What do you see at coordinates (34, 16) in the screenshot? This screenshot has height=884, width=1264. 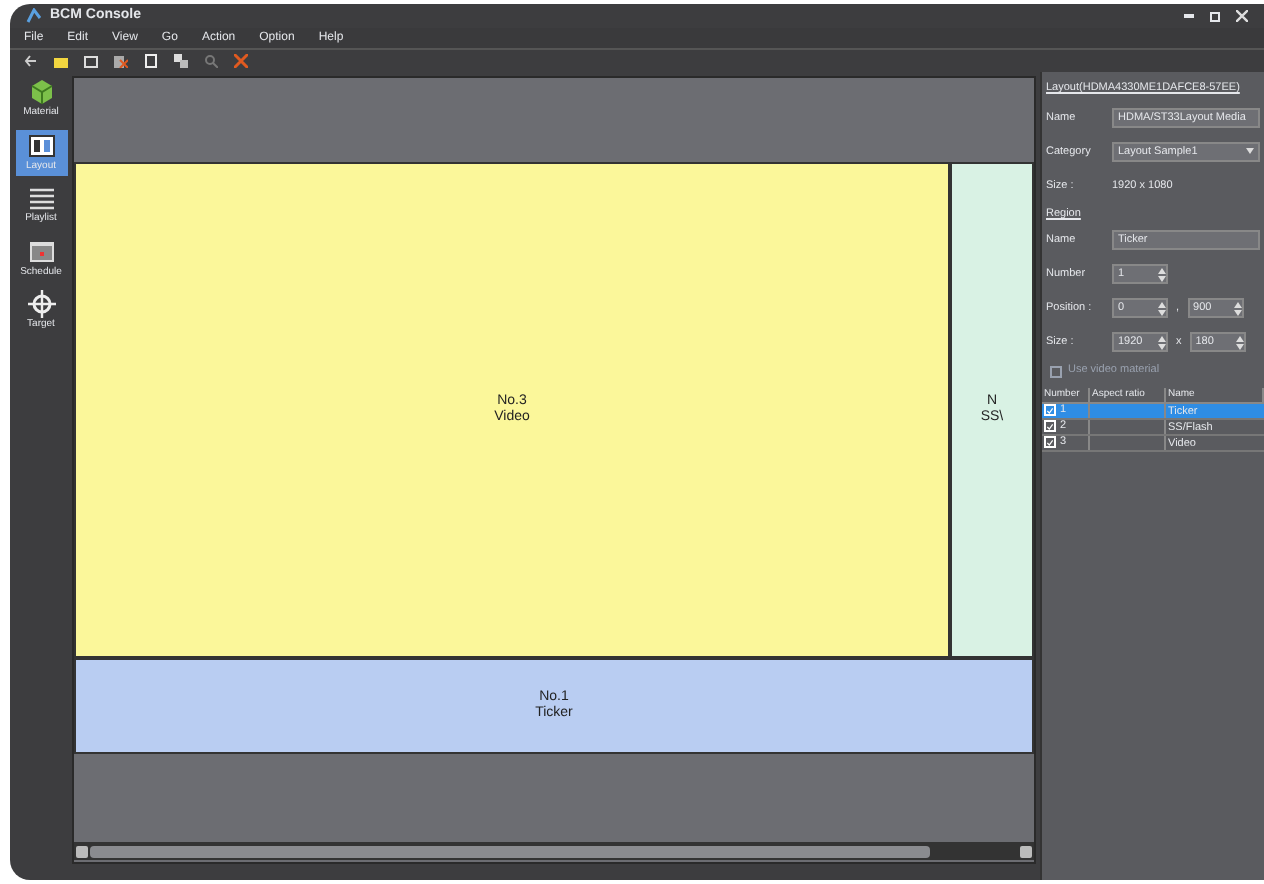 I see `app-icon` at bounding box center [34, 16].